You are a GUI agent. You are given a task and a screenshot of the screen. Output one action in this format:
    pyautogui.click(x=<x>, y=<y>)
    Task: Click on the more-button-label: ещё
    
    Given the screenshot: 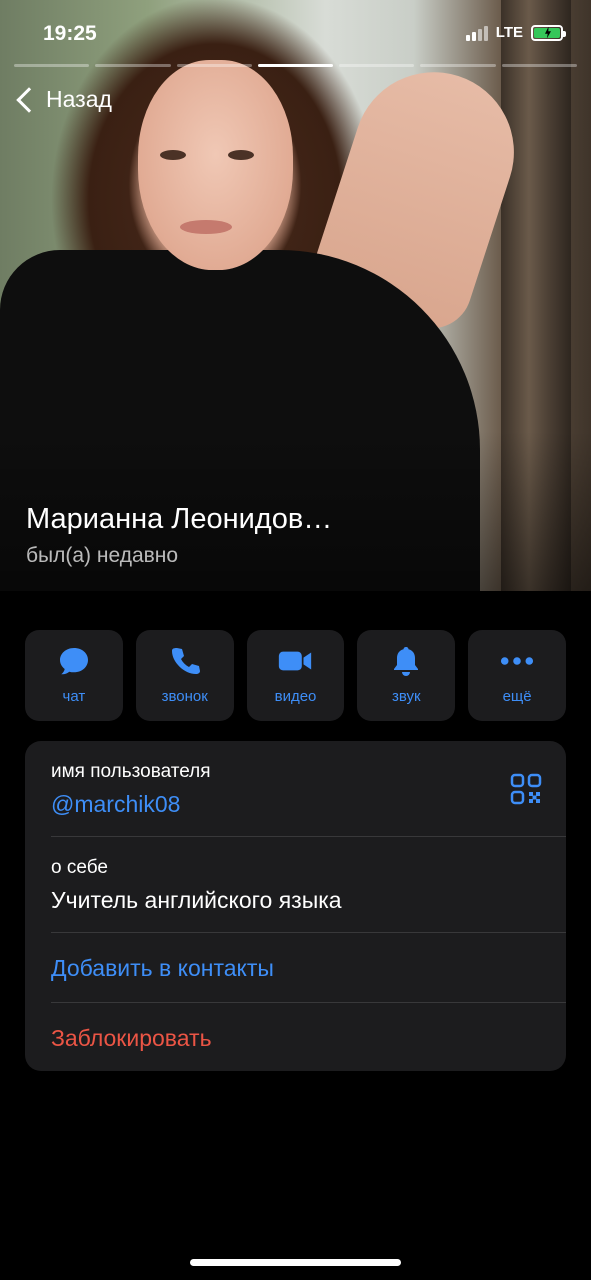 What is the action you would take?
    pyautogui.click(x=517, y=696)
    